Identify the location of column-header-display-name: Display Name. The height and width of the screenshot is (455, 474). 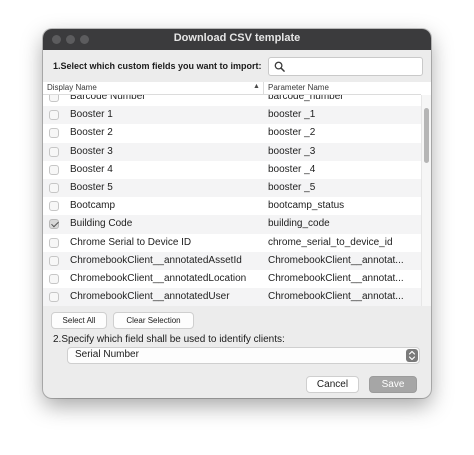
(72, 87).